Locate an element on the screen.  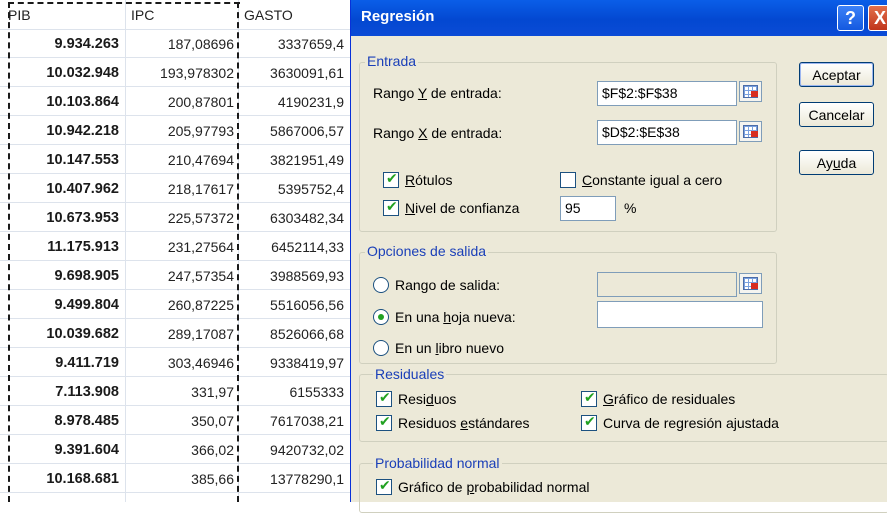
cell-gasto: 5516056,56 is located at coordinates (292, 304).